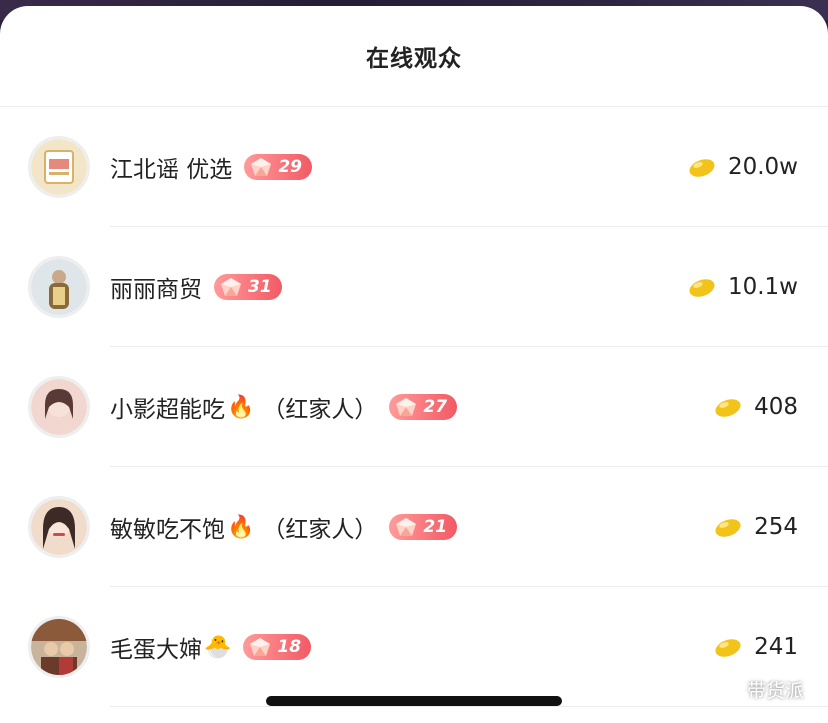 Image resolution: width=828 pixels, height=723 pixels. I want to click on level-number: 21, so click(435, 527).